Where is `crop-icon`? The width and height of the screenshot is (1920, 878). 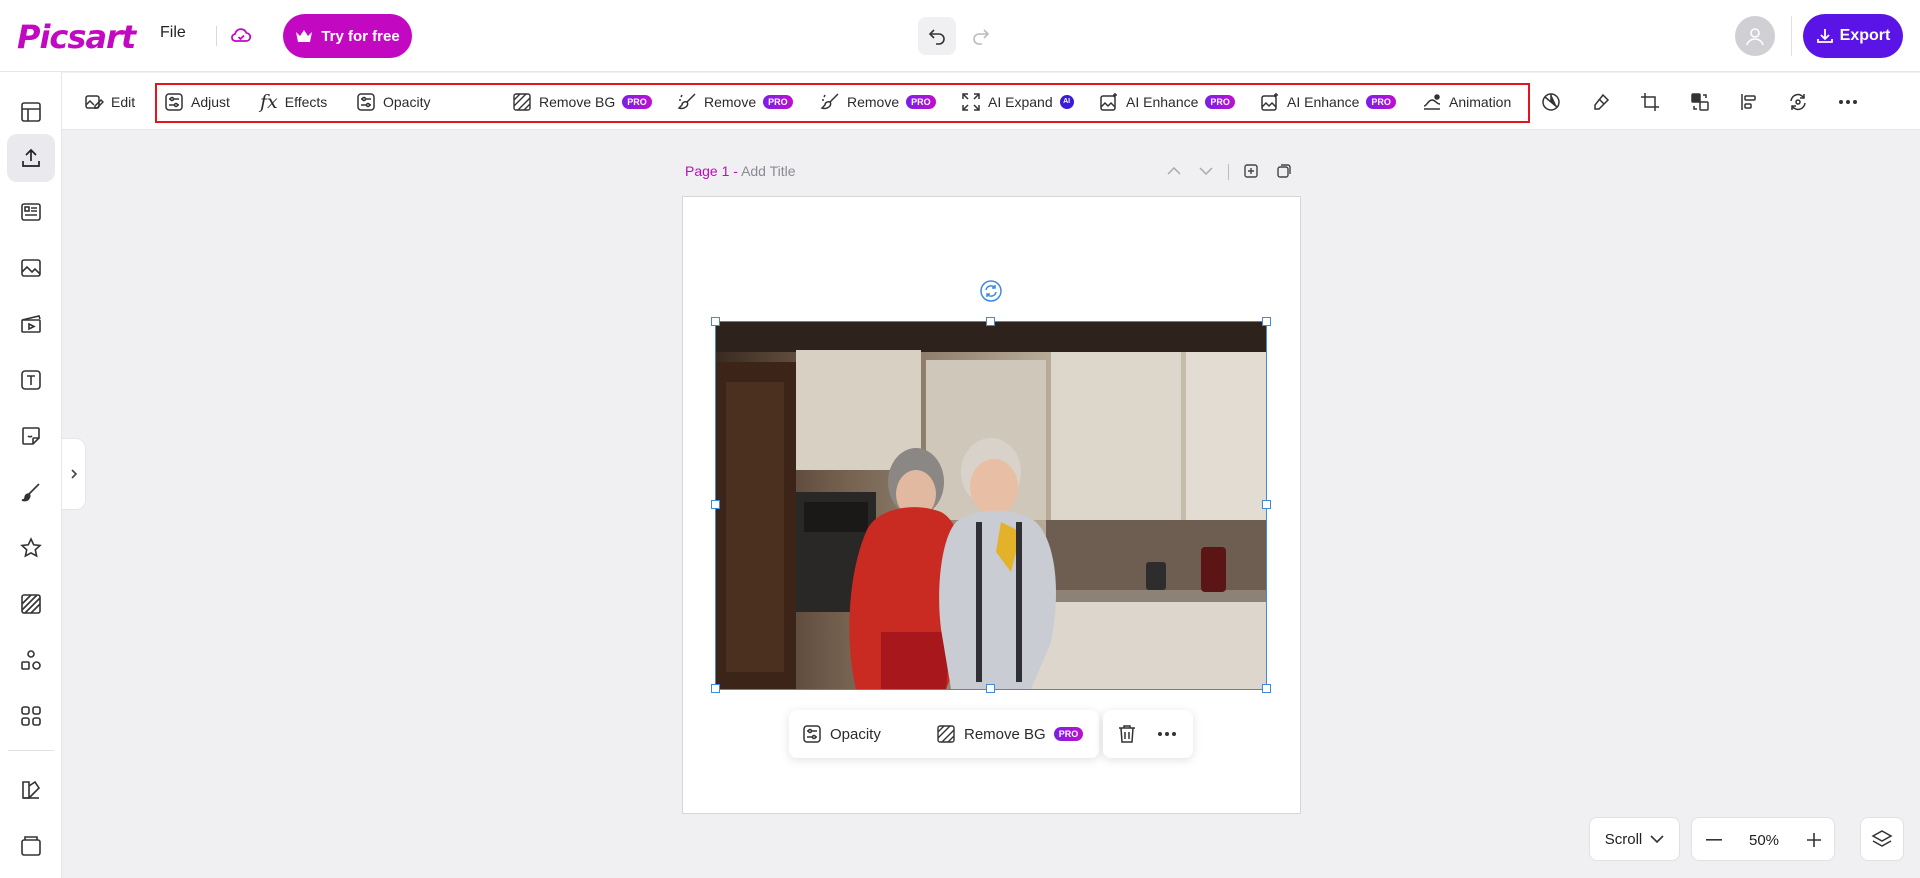 crop-icon is located at coordinates (1650, 101).